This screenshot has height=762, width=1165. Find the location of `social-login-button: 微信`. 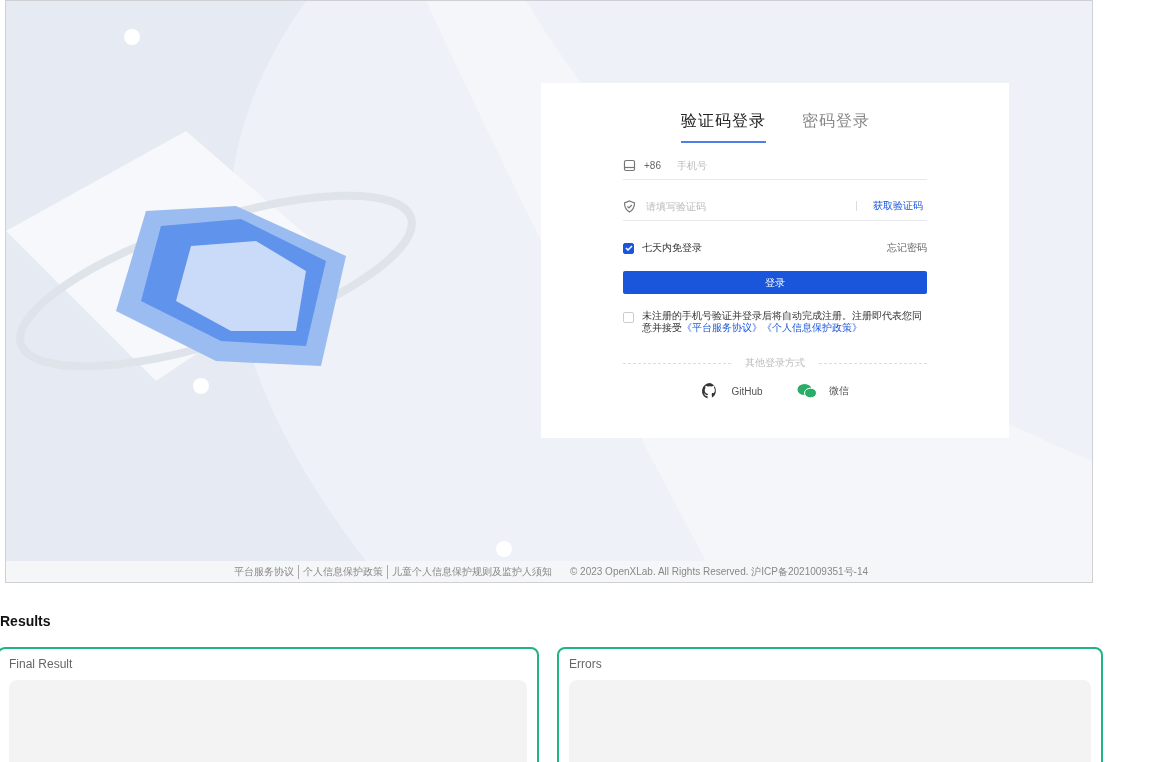

social-login-button: 微信 is located at coordinates (822, 391).